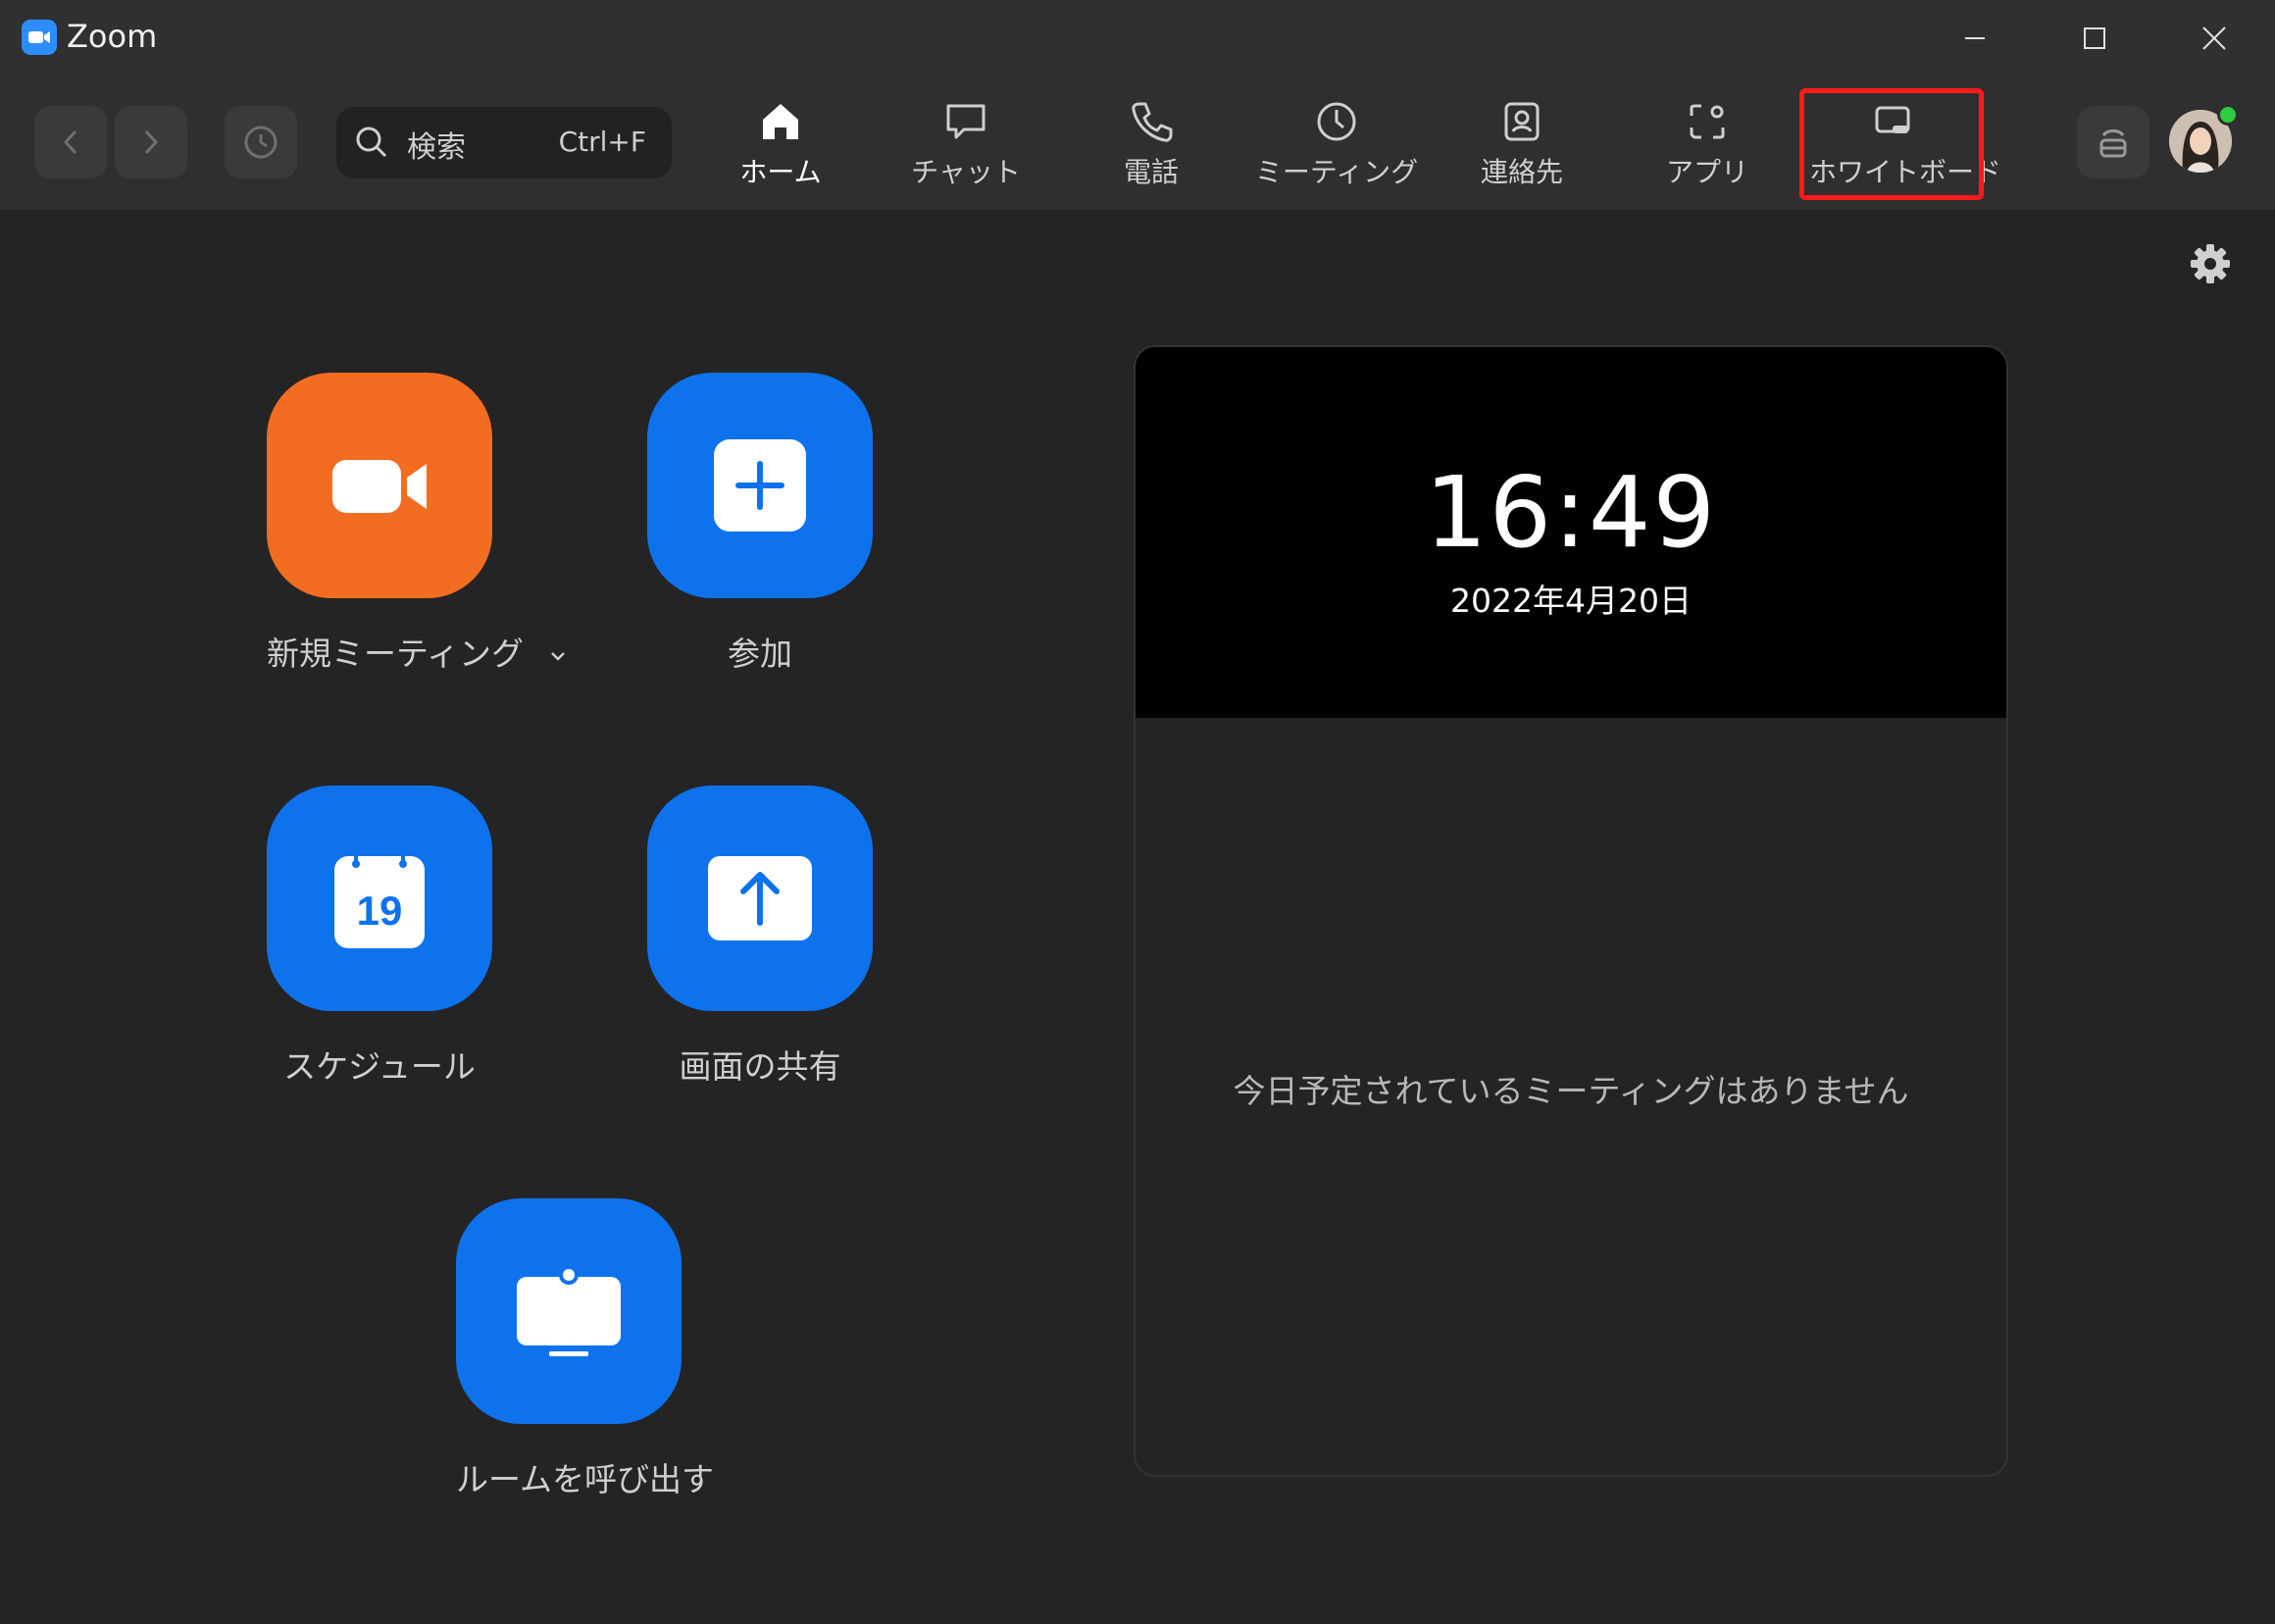 This screenshot has height=1624, width=2275. I want to click on monitor-icon, so click(569, 1310).